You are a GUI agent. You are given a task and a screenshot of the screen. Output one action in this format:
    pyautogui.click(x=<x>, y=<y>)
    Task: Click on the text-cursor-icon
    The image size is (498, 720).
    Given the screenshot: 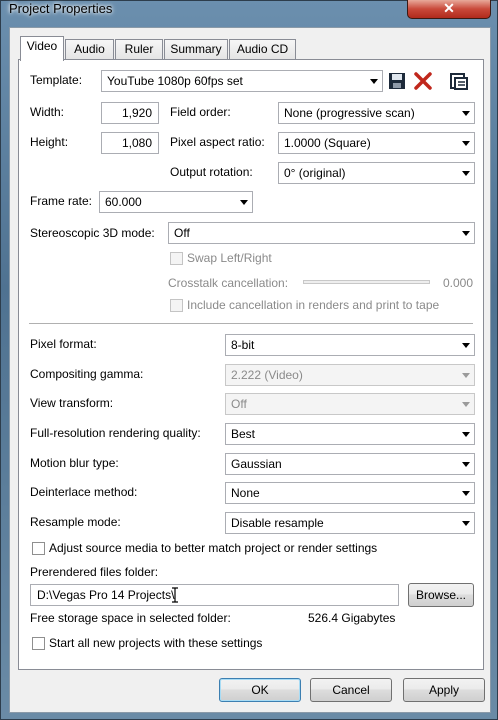 What is the action you would take?
    pyautogui.click(x=175, y=595)
    